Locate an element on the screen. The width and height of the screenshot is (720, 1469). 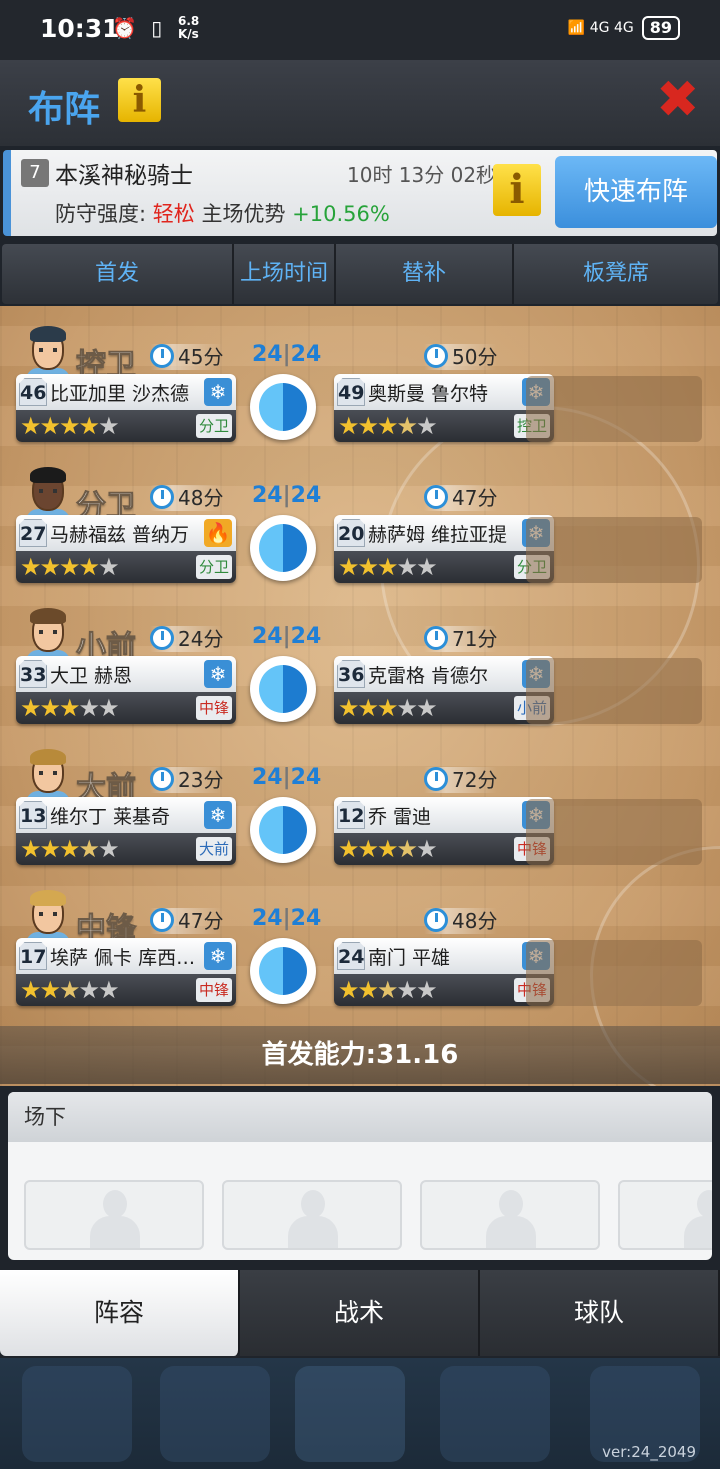
role-badge: 中锋 is located at coordinates (213, 708).